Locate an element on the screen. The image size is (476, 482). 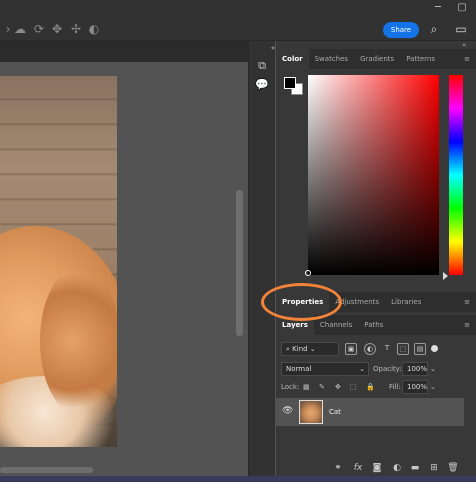
opacity-label: Opacity: is located at coordinates (387, 369).